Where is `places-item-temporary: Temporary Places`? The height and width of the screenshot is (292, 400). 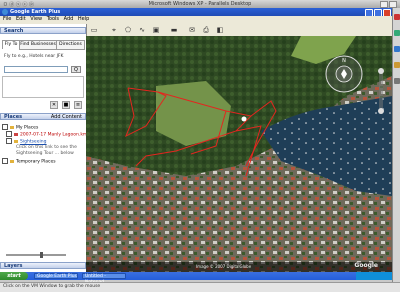 places-item-temporary: Temporary Places is located at coordinates (29, 161).